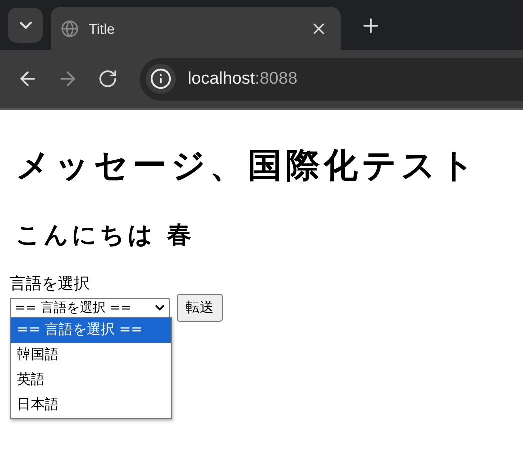 This screenshot has width=523, height=469. I want to click on url-text: localhost:8088, so click(243, 79).